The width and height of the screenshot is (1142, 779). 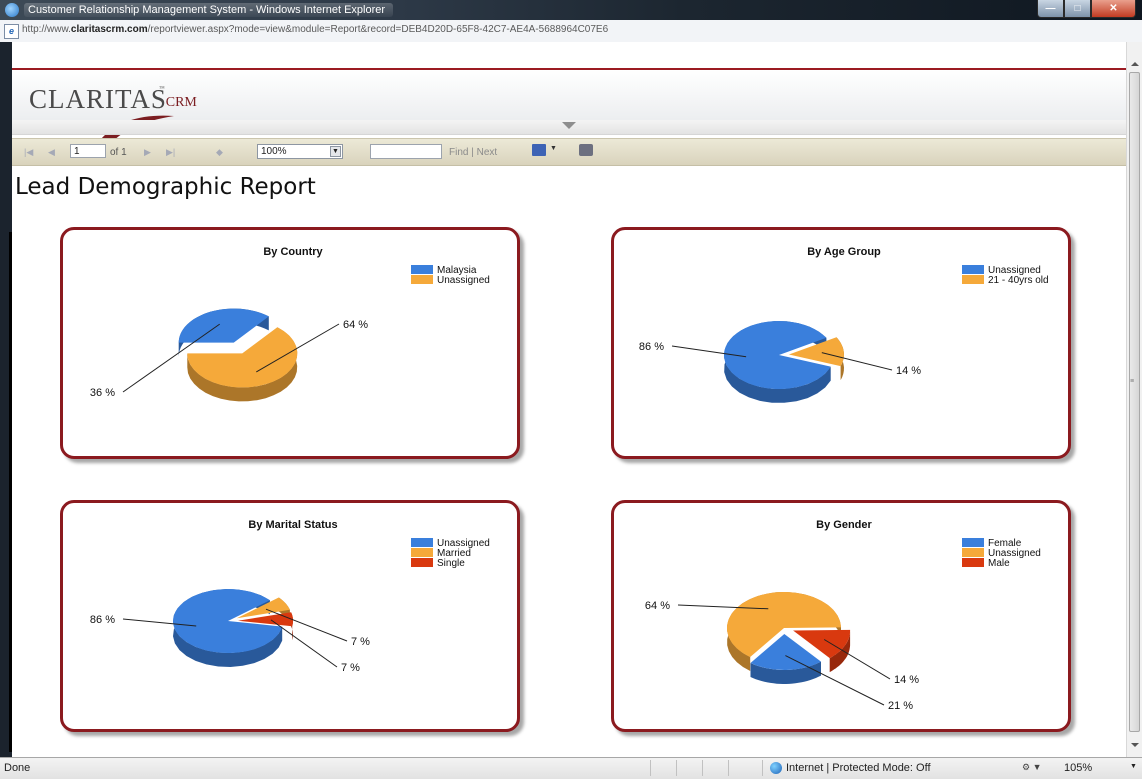 I want to click on chart-by-country: By Country Malaysia Unassigned 36 % 64 %, so click(x=290, y=343).